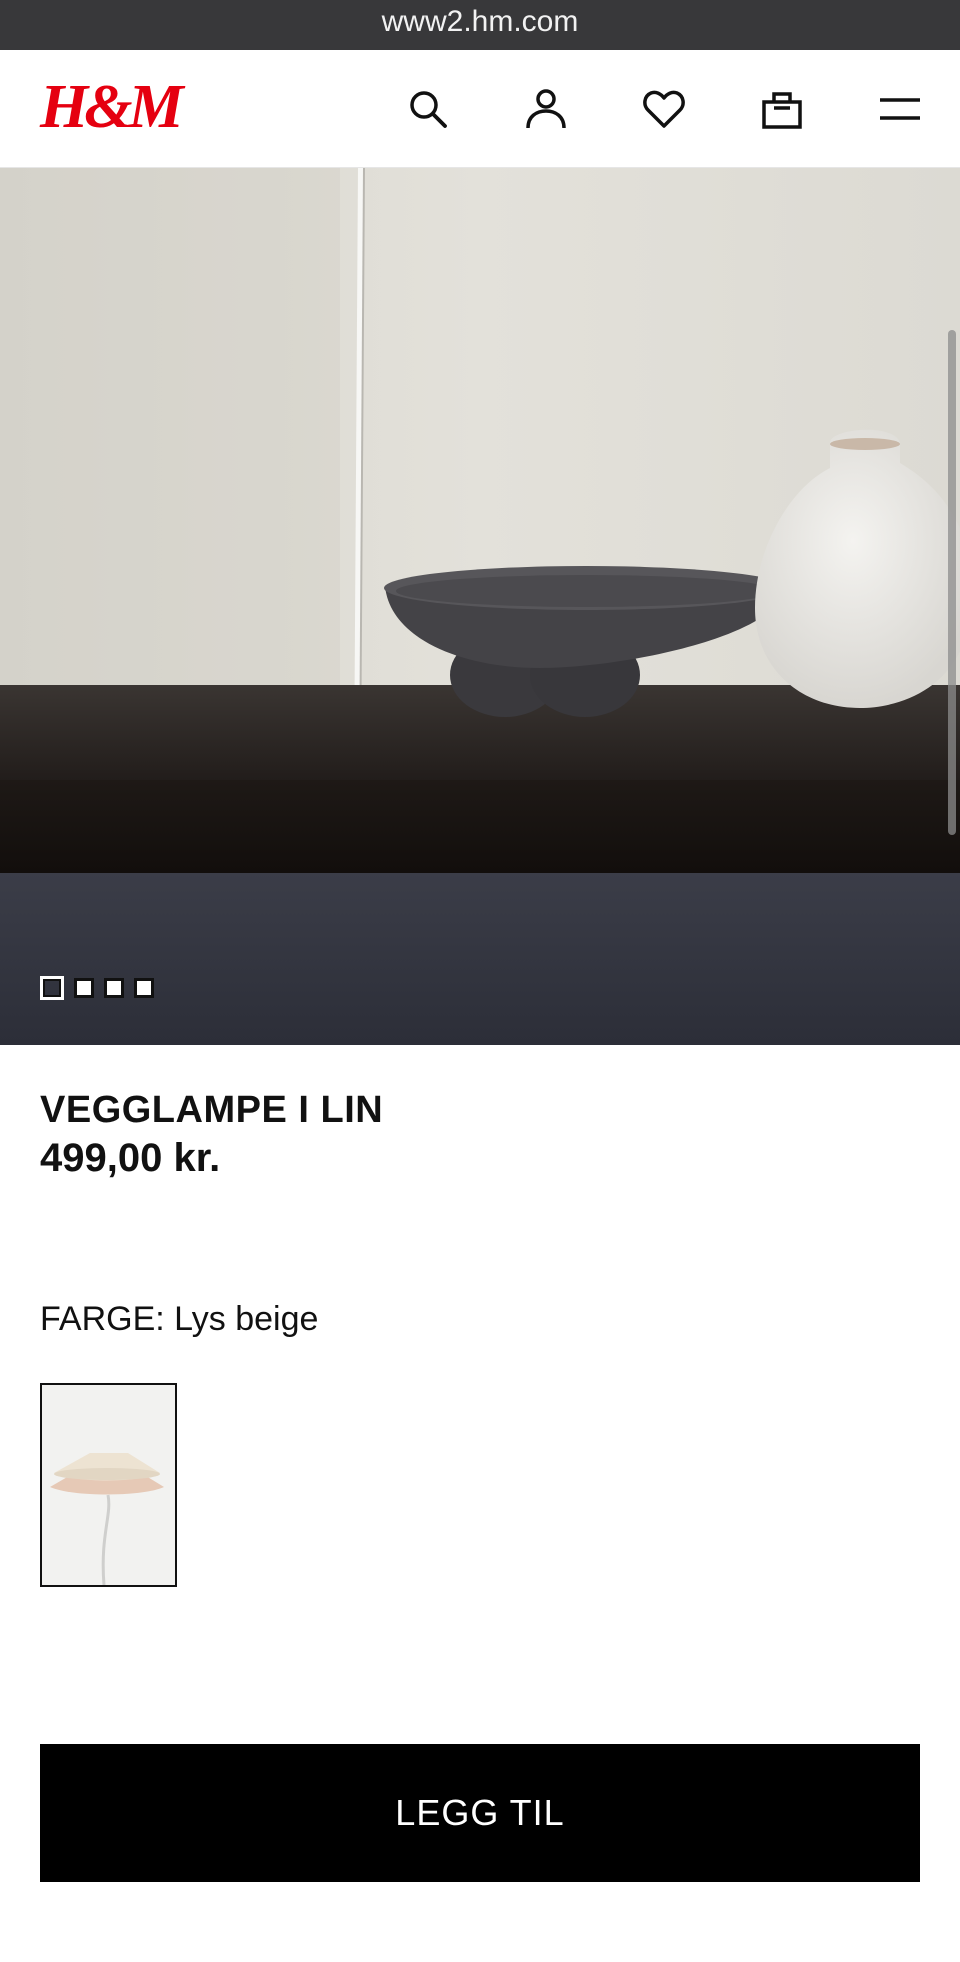  Describe the element at coordinates (212, 1110) in the screenshot. I see `product-title: VEGGLAMPE I LIN` at that location.